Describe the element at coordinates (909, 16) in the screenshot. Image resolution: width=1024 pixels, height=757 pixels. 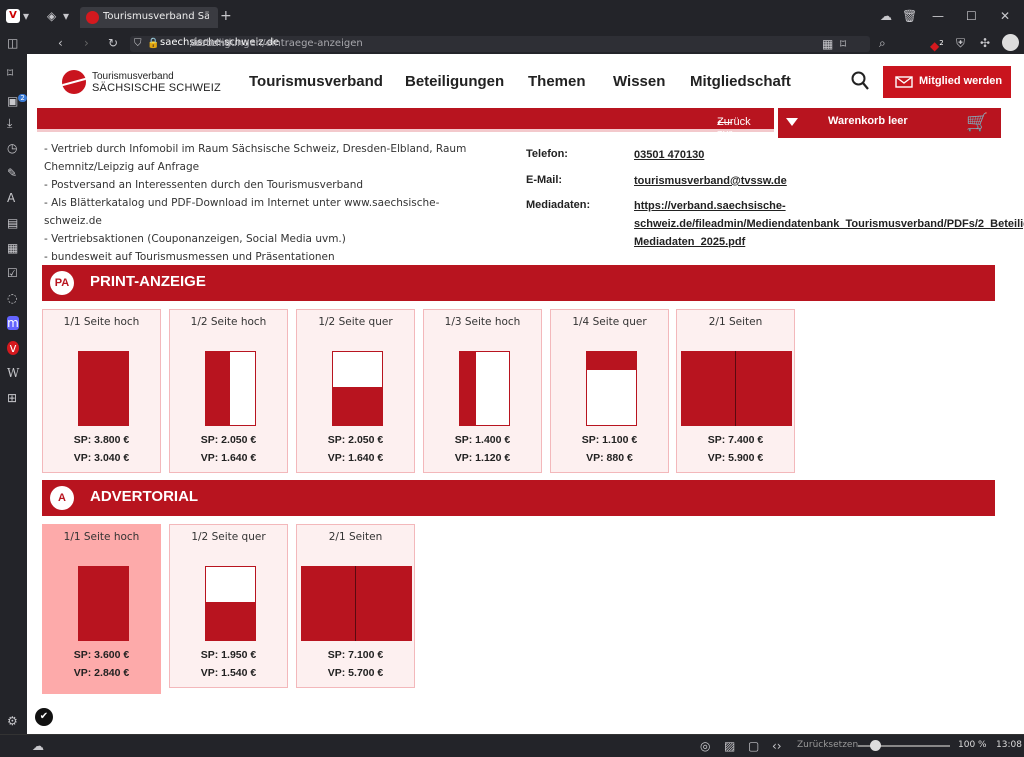
I see `trash-icon: 🗑` at that location.